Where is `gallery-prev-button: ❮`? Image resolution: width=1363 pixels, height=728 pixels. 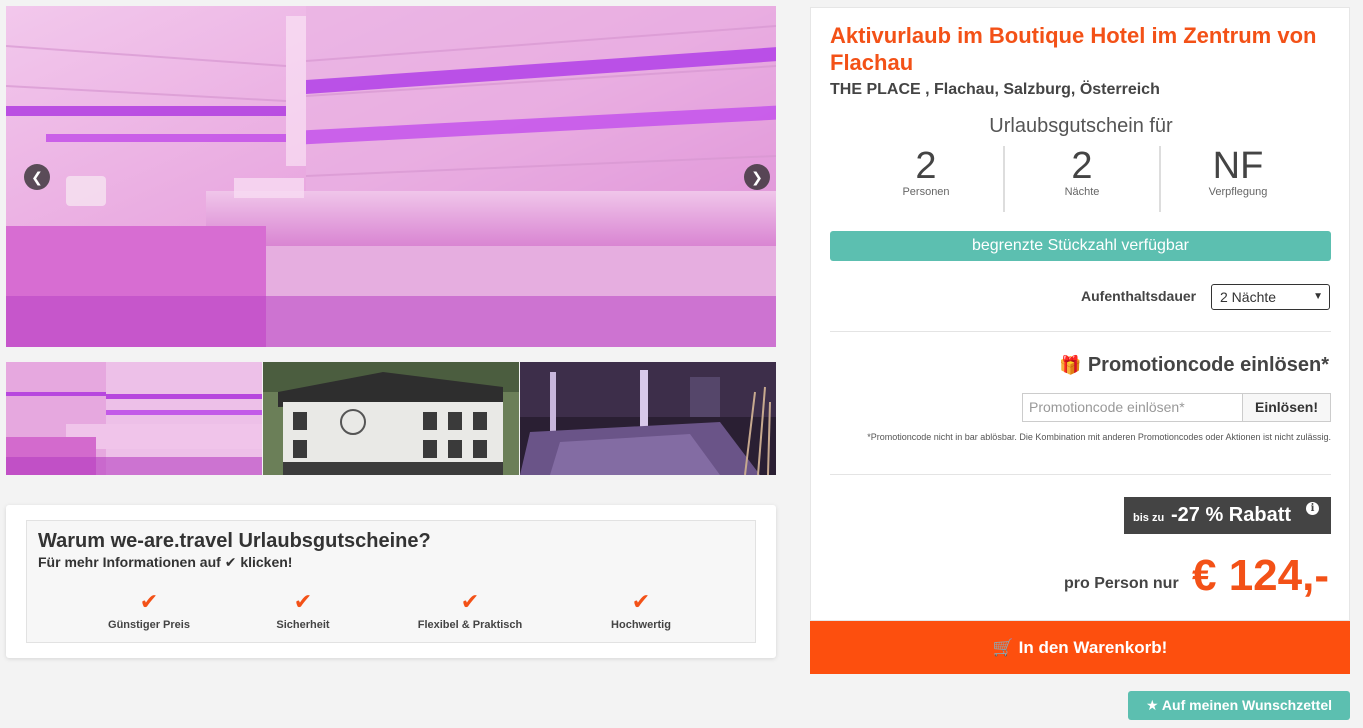
gallery-prev-button: ❮ is located at coordinates (37, 177).